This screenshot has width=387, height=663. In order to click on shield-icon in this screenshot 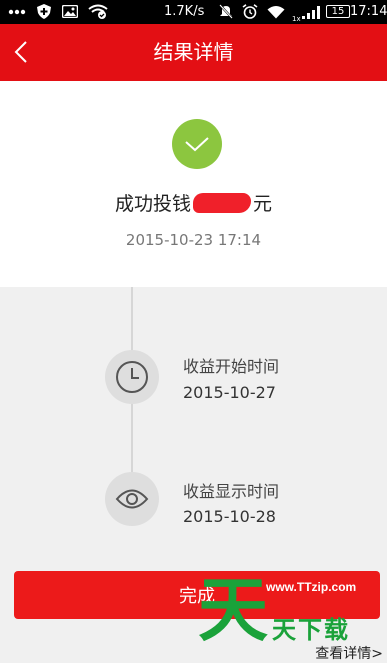, I will do `click(44, 11)`.